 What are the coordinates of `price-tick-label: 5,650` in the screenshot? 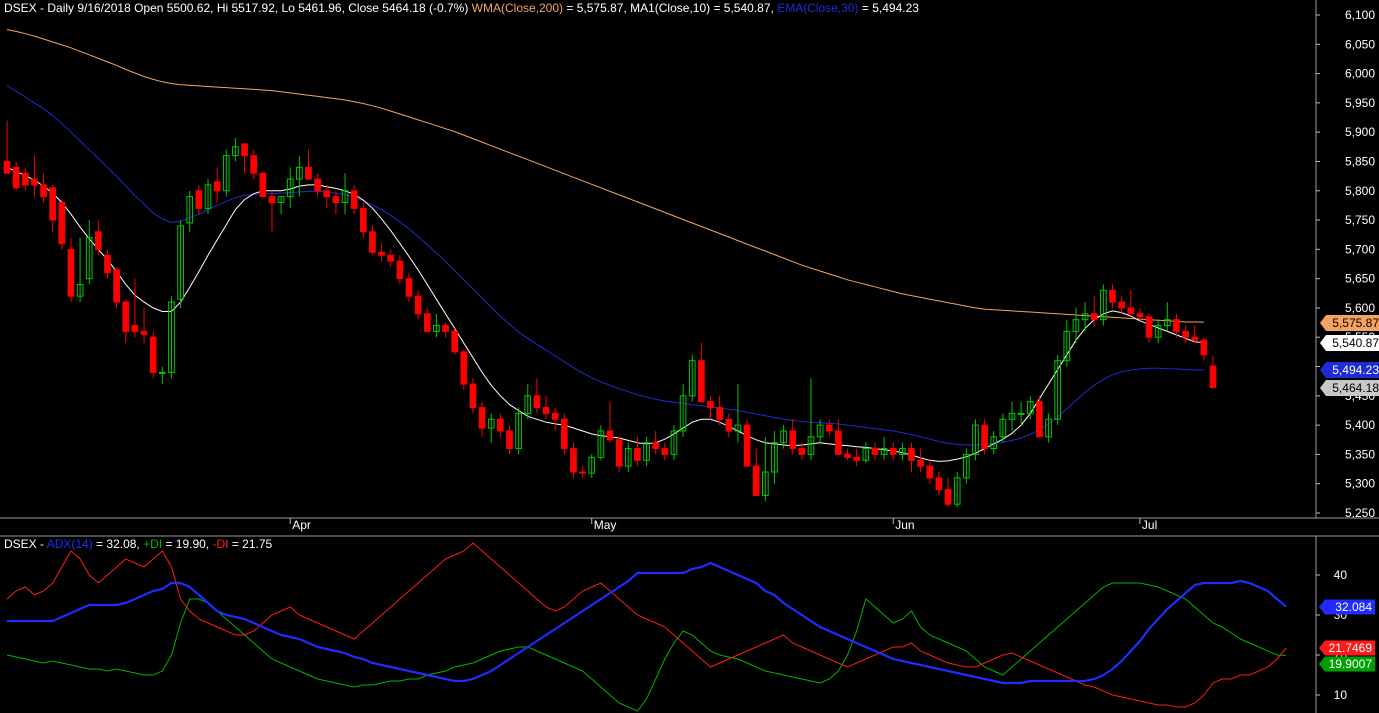 It's located at (1360, 279).